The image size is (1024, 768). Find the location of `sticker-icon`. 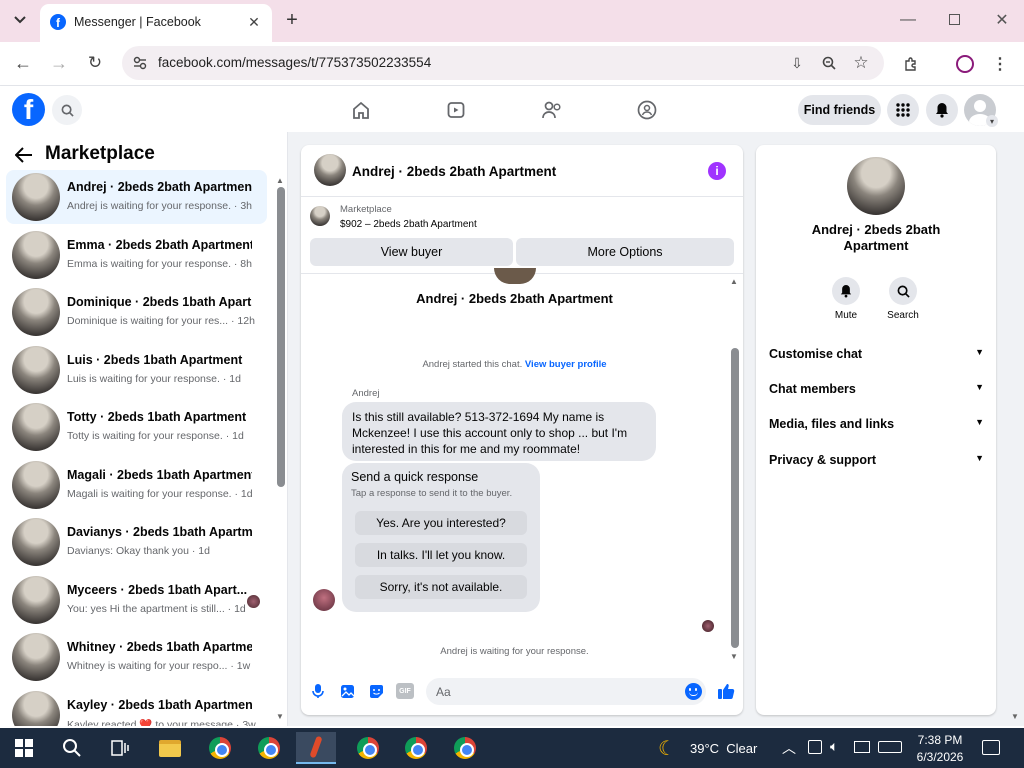

sticker-icon is located at coordinates (376, 691).